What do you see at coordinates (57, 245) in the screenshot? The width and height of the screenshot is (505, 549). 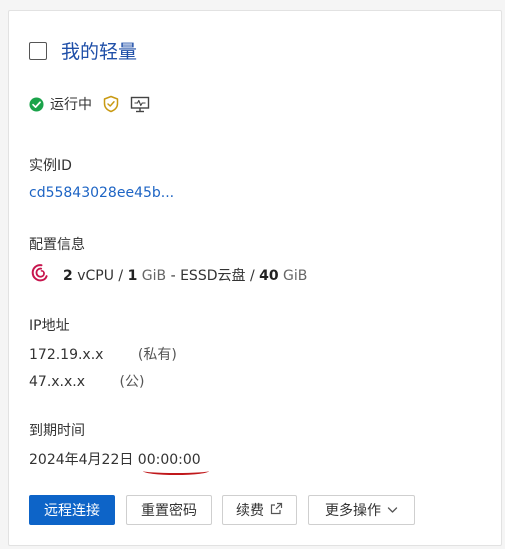 I see `config-label: 配置信息` at bounding box center [57, 245].